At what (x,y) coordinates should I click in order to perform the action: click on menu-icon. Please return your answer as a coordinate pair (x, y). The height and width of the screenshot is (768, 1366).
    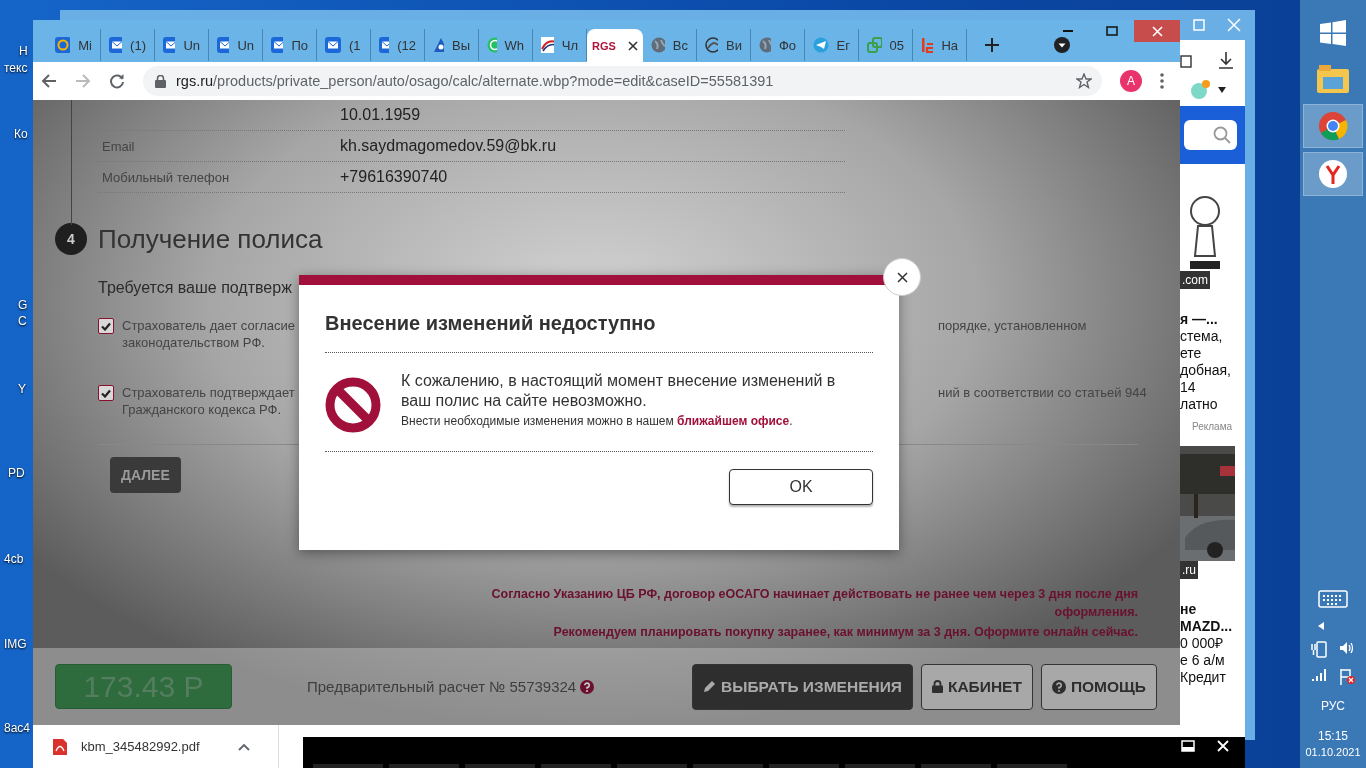
    Looking at the image, I should click on (1162, 81).